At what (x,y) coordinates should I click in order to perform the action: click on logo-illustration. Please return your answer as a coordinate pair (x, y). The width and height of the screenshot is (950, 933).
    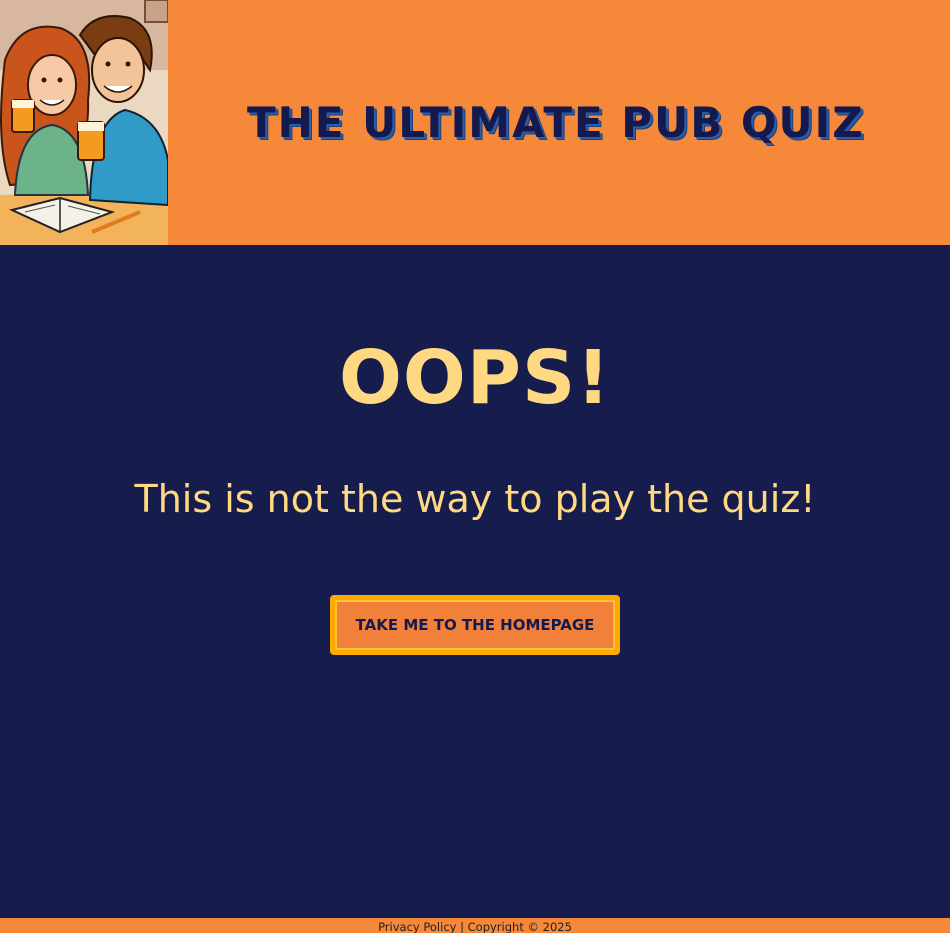
    Looking at the image, I should click on (84, 122).